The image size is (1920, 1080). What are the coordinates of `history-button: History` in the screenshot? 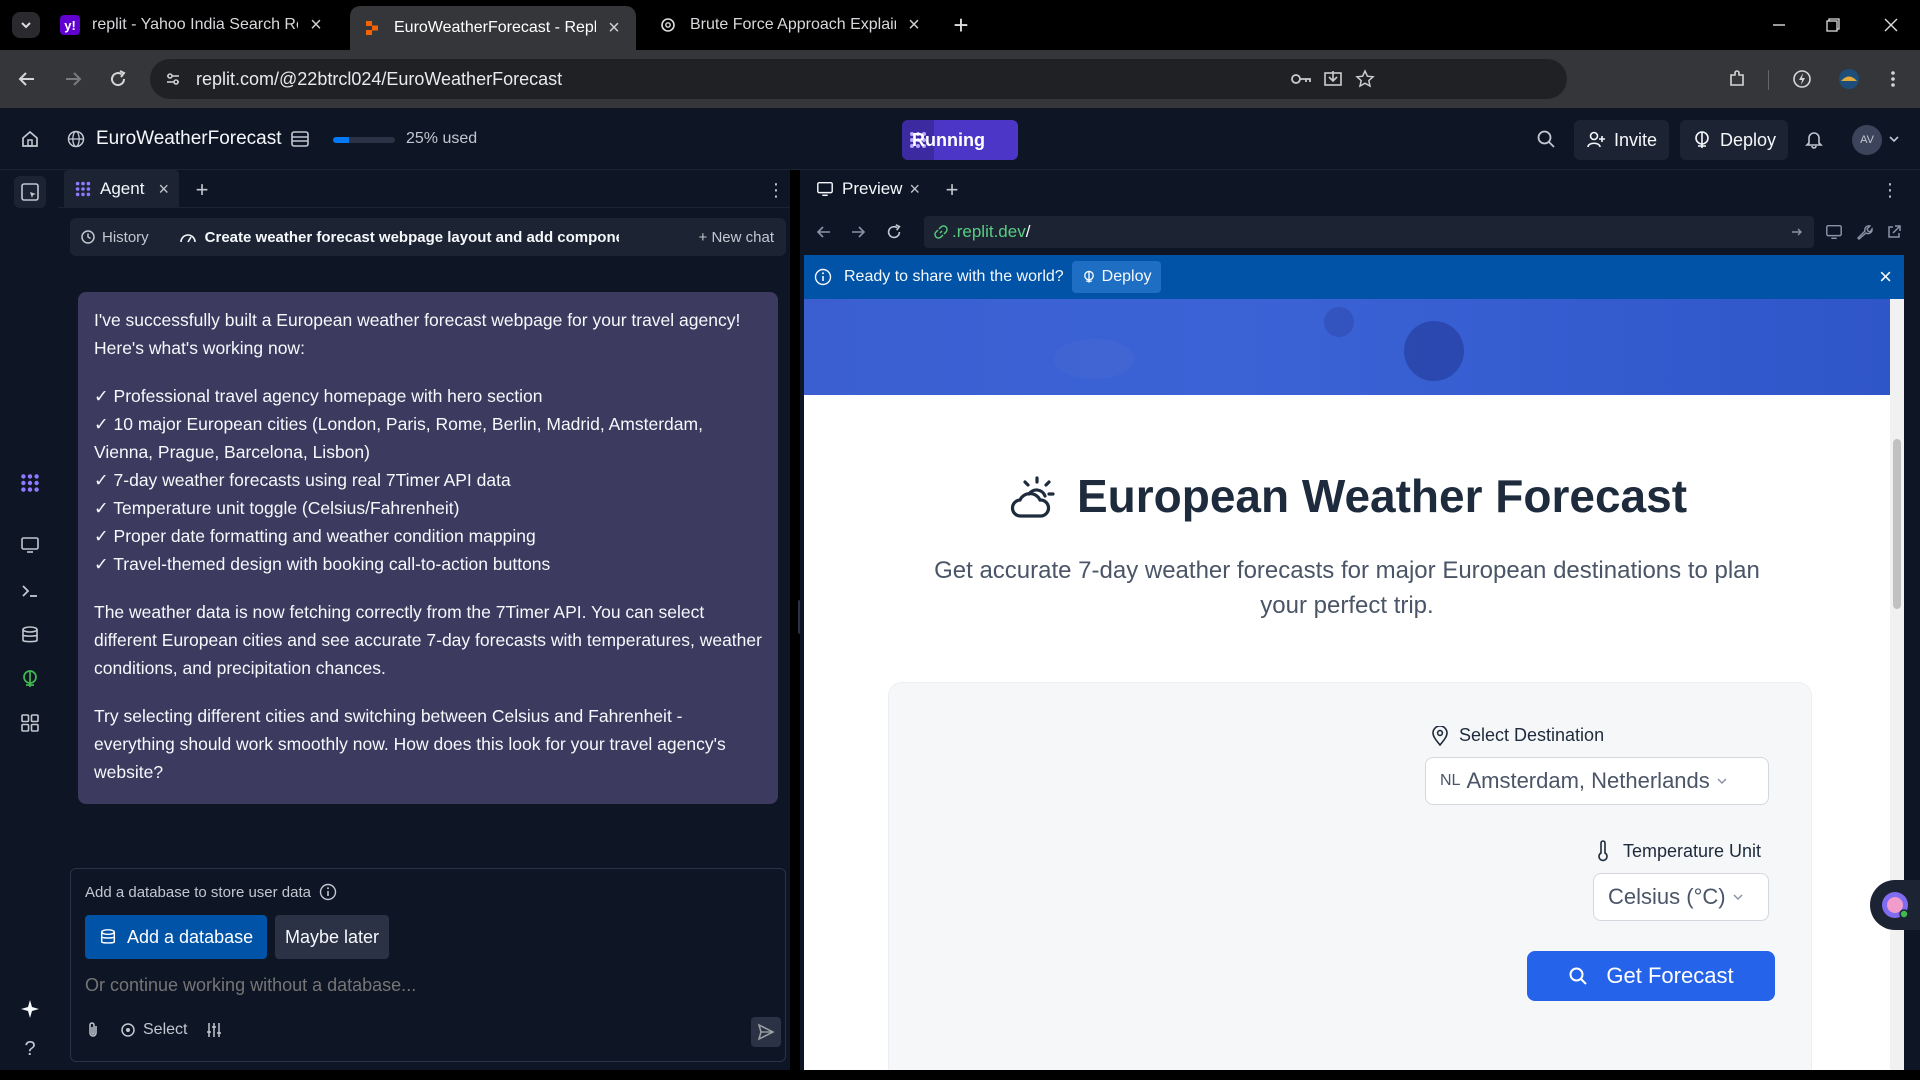 It's located at (114, 237).